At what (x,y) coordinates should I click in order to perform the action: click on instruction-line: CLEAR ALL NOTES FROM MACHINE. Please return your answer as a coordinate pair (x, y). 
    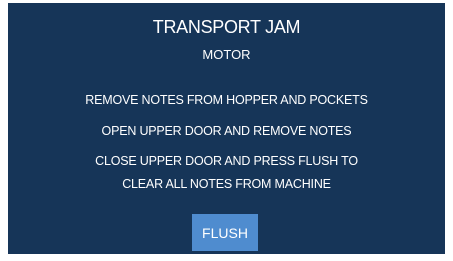
    Looking at the image, I should click on (226, 184).